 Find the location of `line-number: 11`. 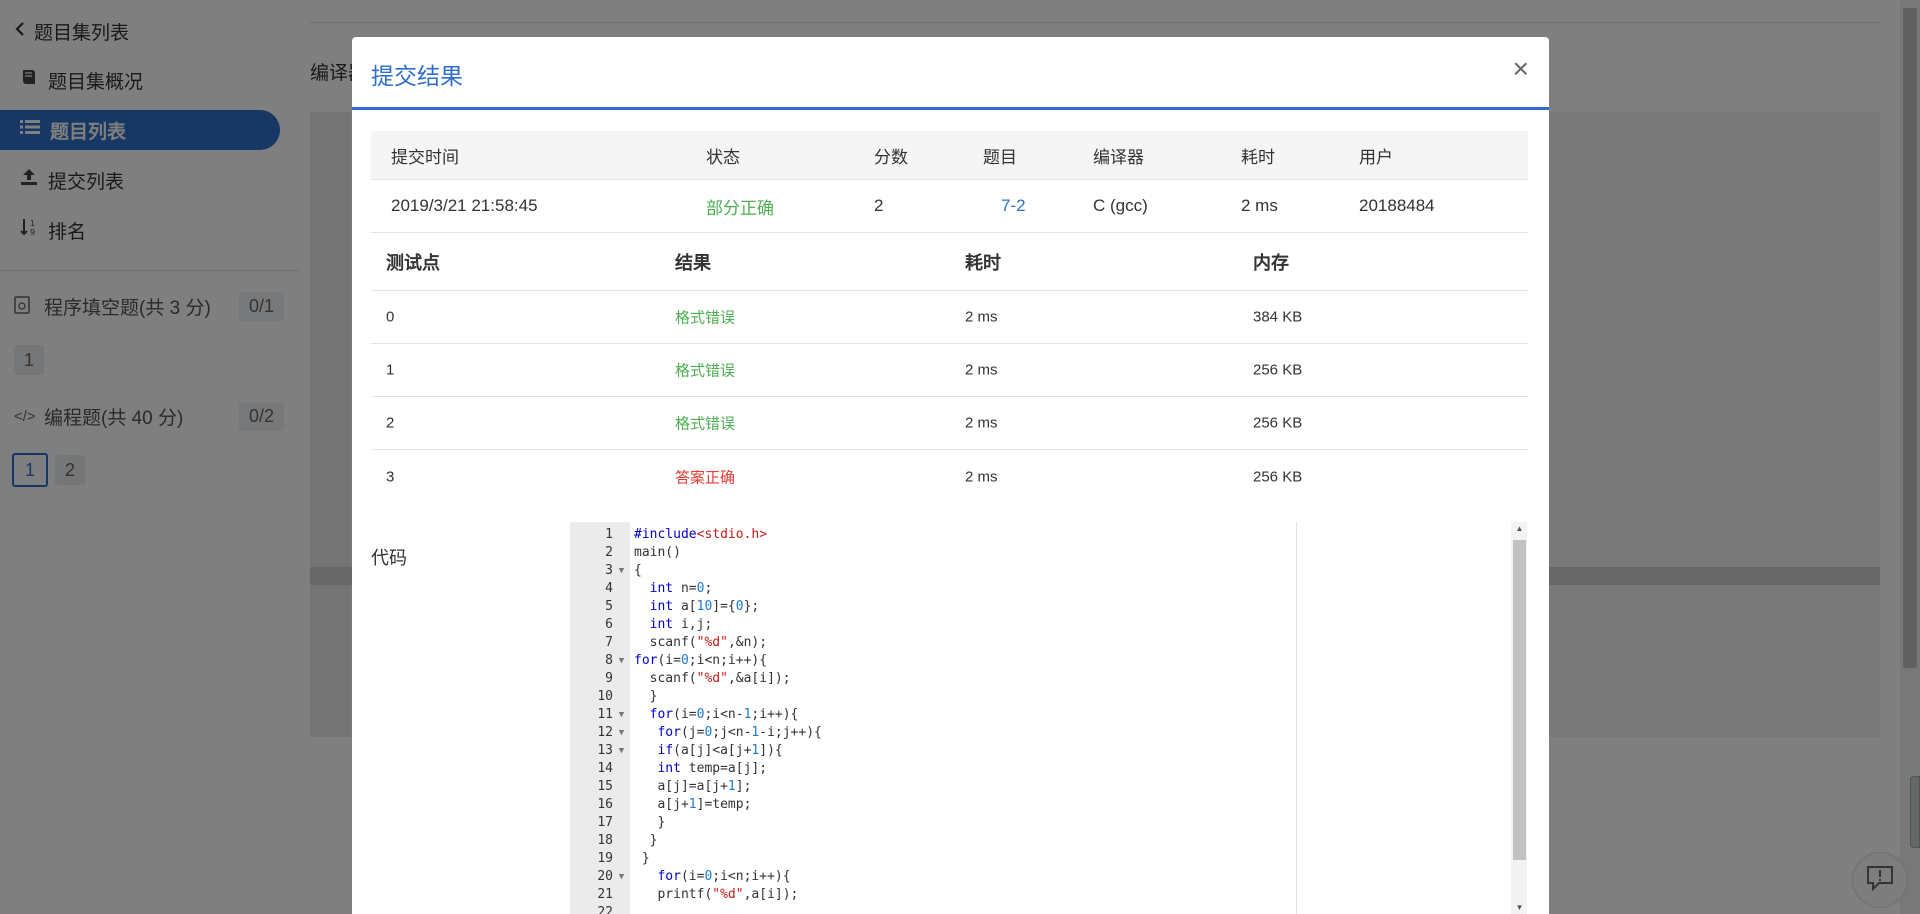

line-number: 11 is located at coordinates (605, 714).